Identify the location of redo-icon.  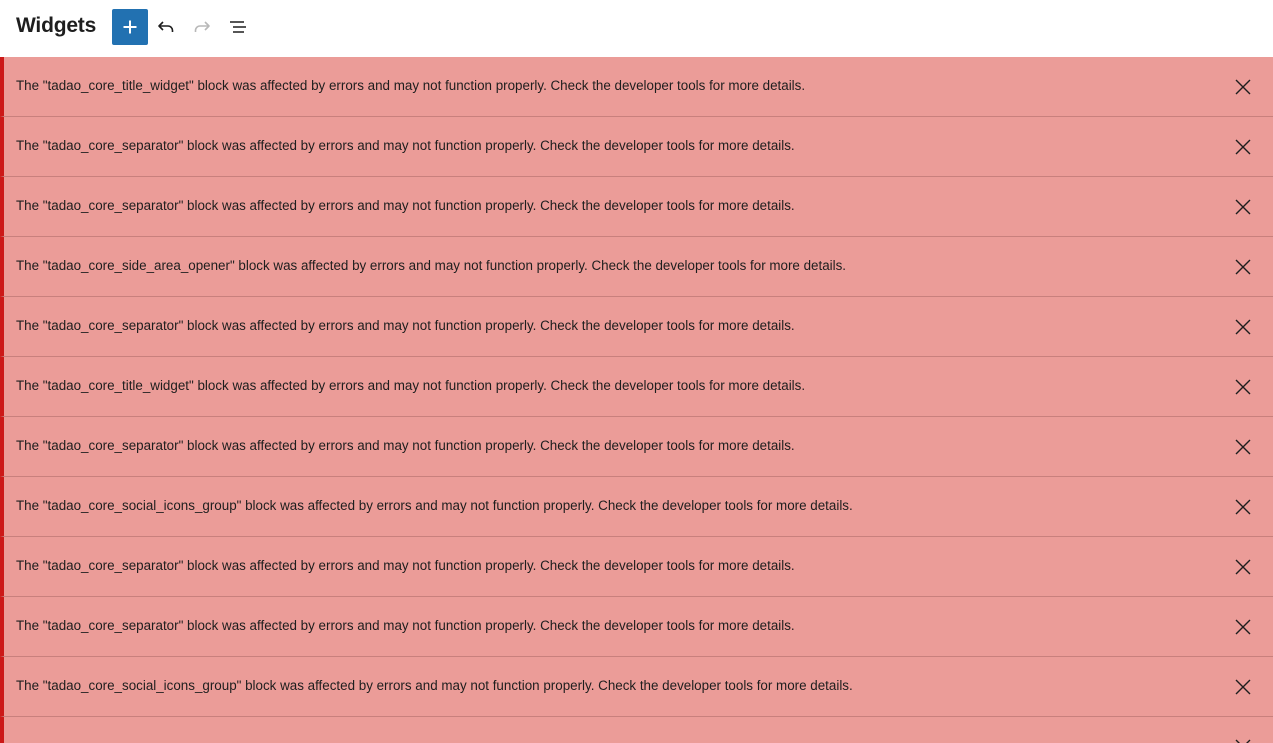
(202, 26).